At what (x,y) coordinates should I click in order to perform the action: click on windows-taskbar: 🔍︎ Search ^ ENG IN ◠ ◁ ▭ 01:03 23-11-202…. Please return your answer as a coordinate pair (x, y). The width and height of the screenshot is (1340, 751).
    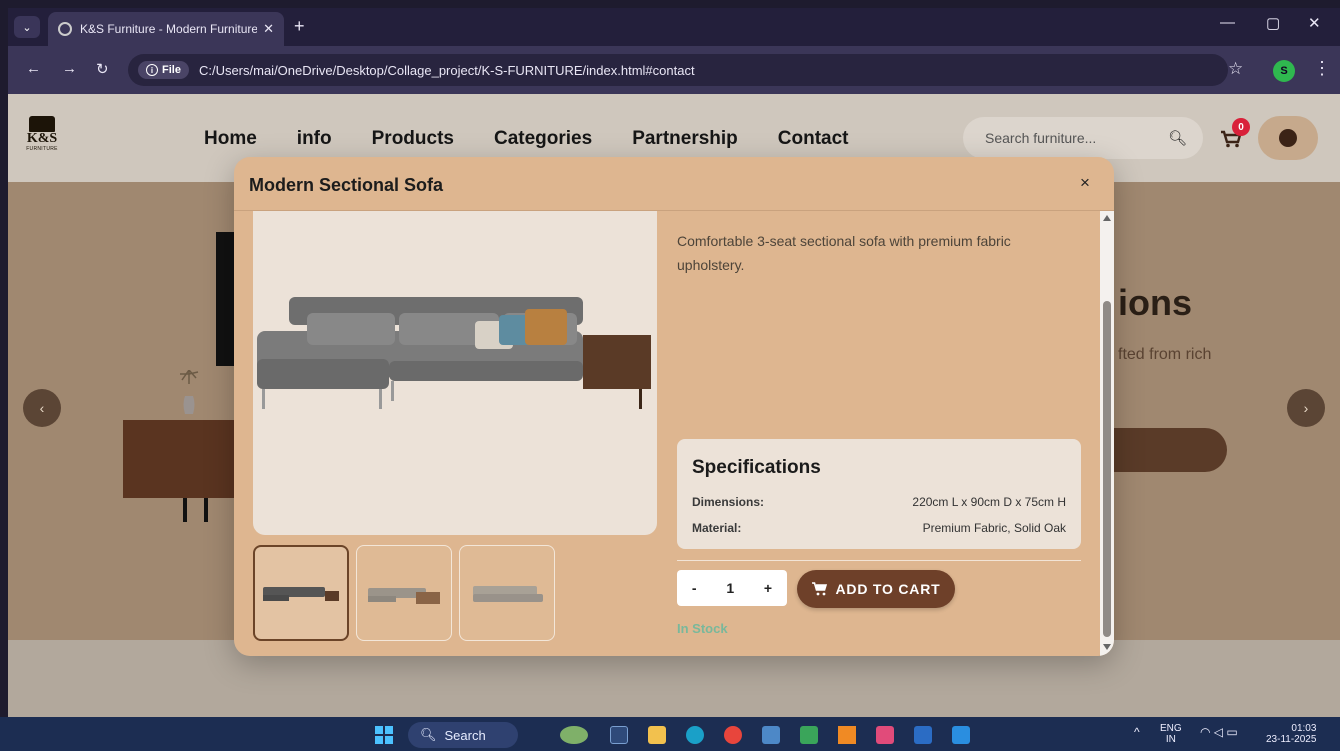
    Looking at the image, I should click on (670, 734).